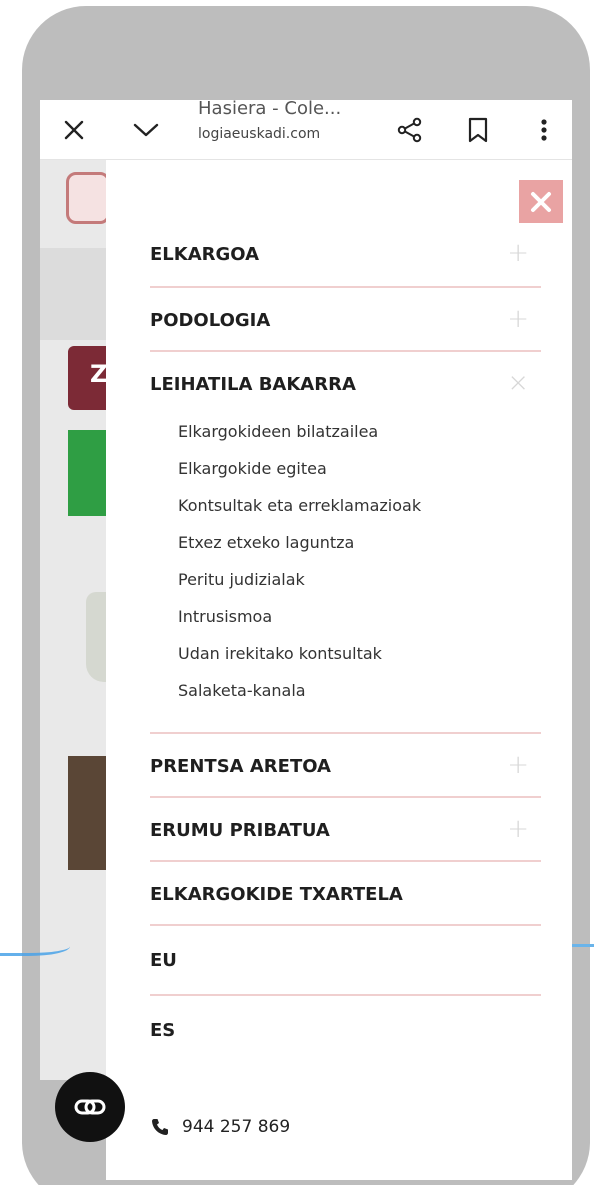 The height and width of the screenshot is (1185, 594). Describe the element at coordinates (345, 766) in the screenshot. I see `menu-item-prentsa-aretoa: PRENTSA ARETOA +` at that location.